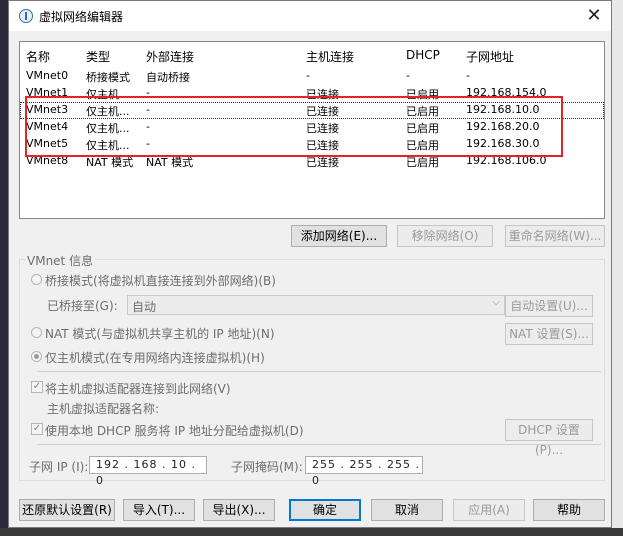 The width and height of the screenshot is (623, 536). What do you see at coordinates (148, 471) in the screenshot?
I see `subnet-ip-input: 192 . 168 . 10 . 0` at bounding box center [148, 471].